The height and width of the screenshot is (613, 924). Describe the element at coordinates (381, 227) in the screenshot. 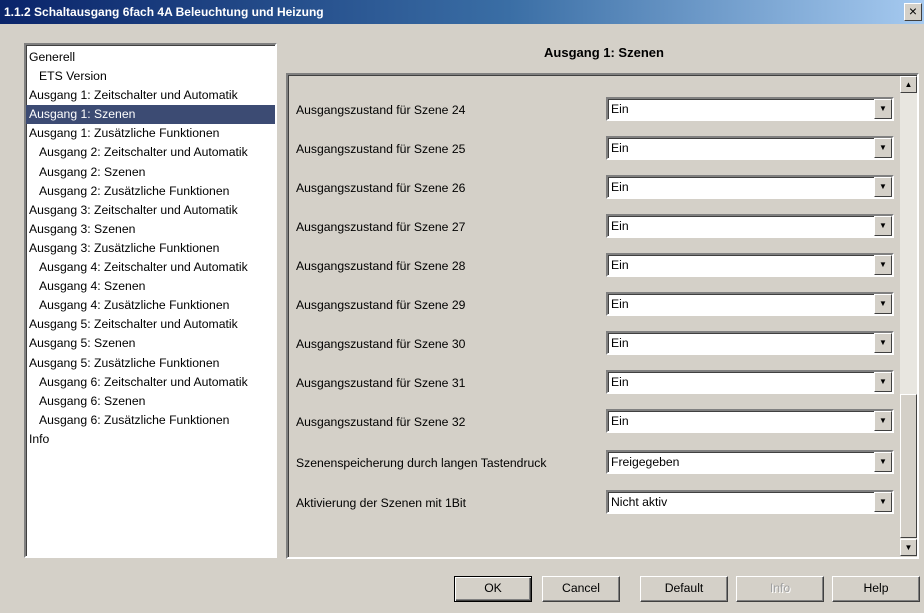

I see `parameter-label: Ausgangszustand für Szene 27` at that location.